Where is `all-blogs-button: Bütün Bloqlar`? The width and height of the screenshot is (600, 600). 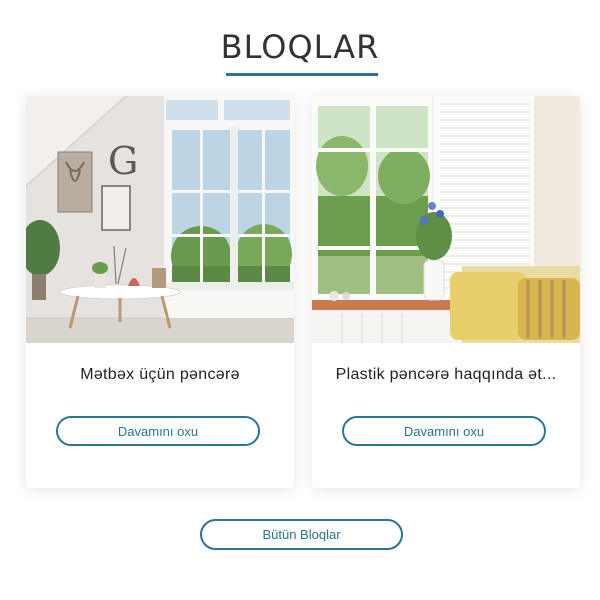 all-blogs-button: Bütün Bloqlar is located at coordinates (301, 534).